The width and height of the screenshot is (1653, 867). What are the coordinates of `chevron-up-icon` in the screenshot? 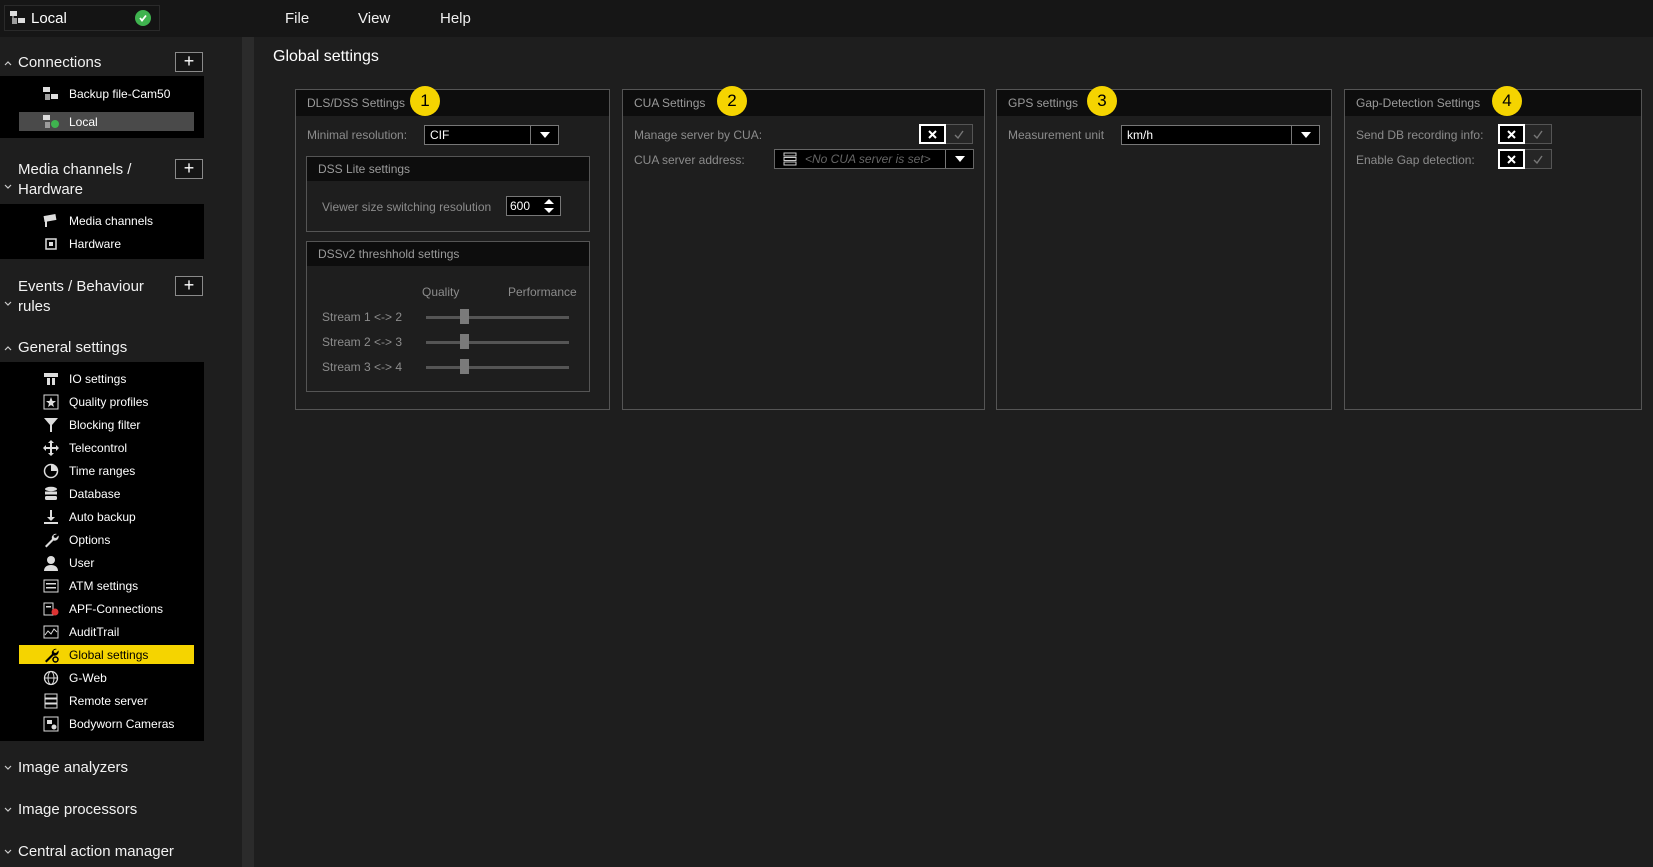 It's located at (8, 63).